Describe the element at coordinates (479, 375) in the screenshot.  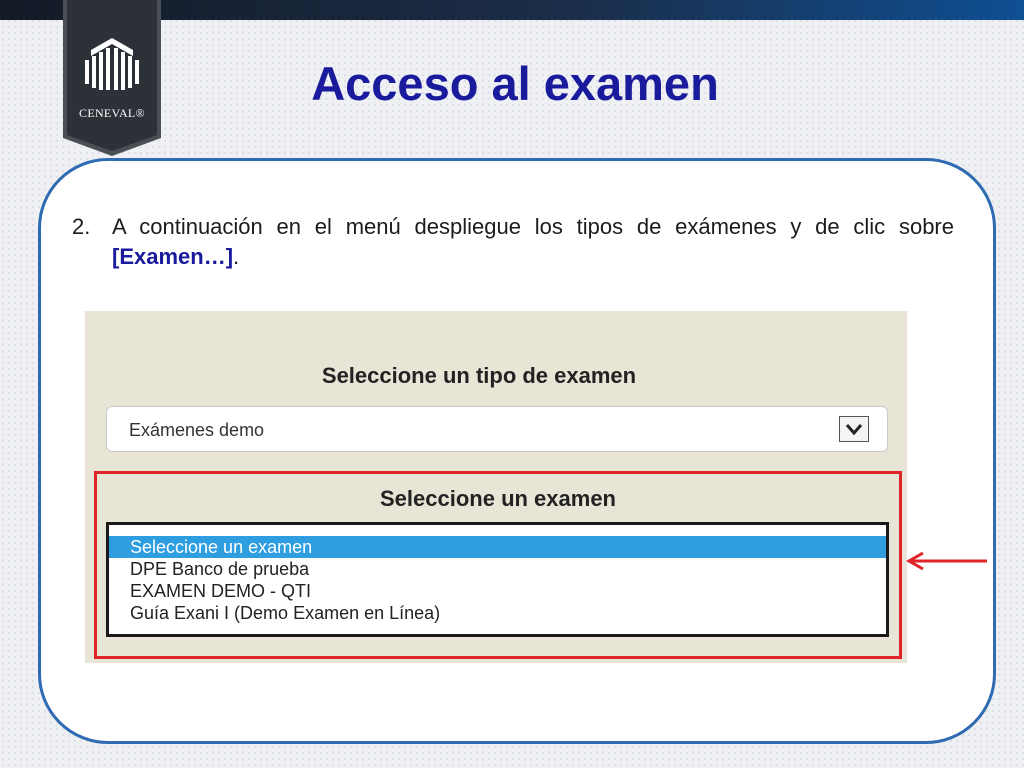
I see `exam-type-label: Seleccione un tipo de examen` at that location.